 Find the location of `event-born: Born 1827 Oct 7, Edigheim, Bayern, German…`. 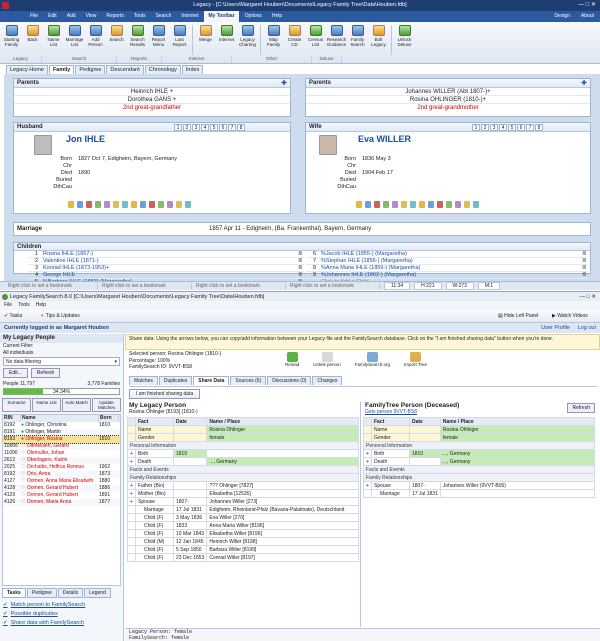

event-born: Born 1827 Oct 7, Edigheim, Bayern, German… is located at coordinates (170, 159).